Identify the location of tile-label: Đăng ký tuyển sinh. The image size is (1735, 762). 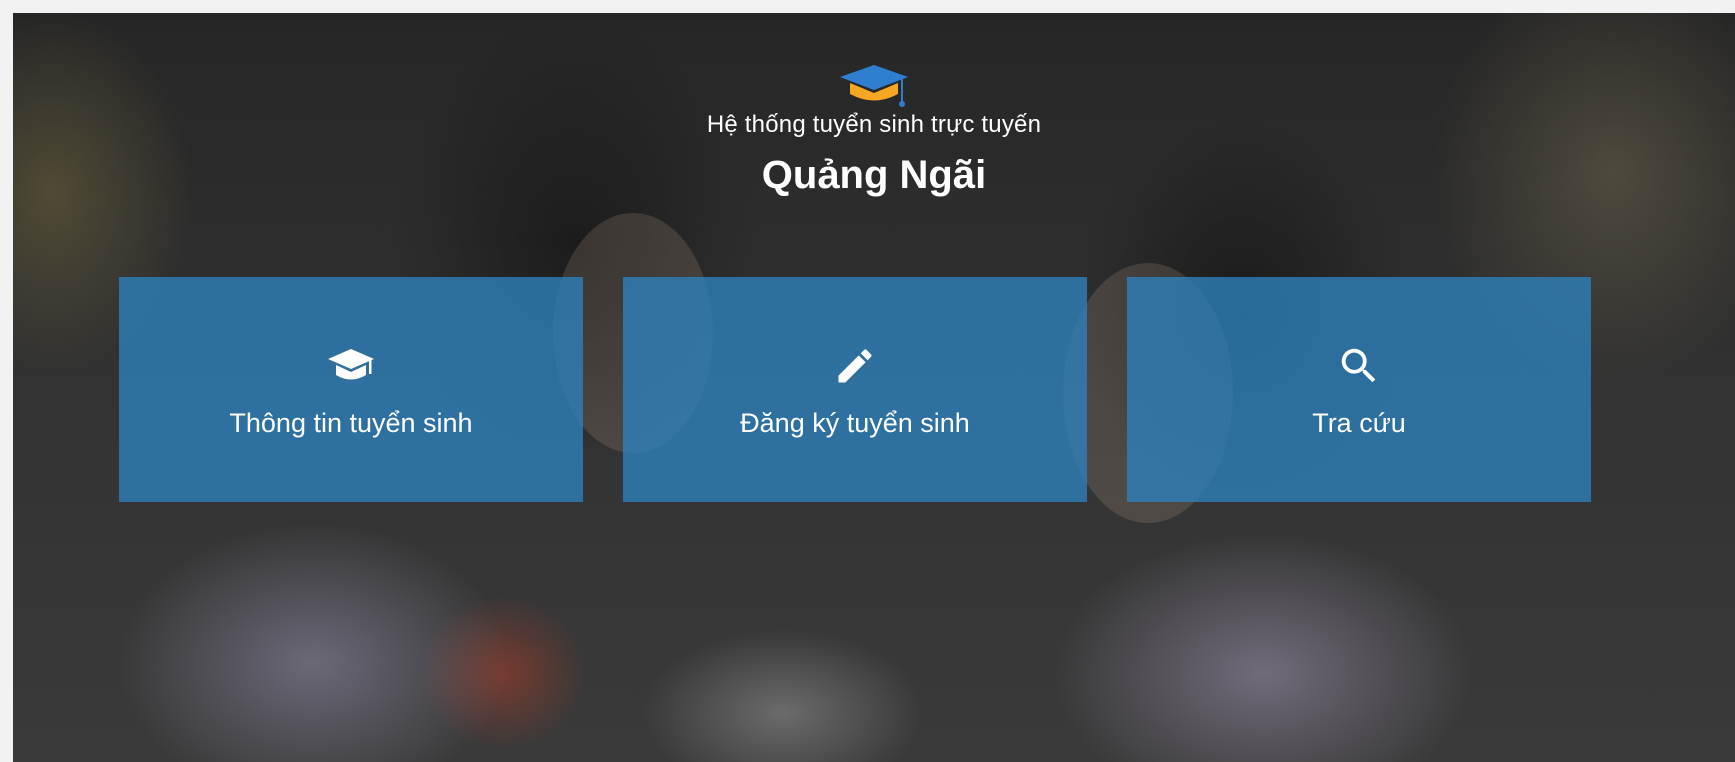
(855, 423).